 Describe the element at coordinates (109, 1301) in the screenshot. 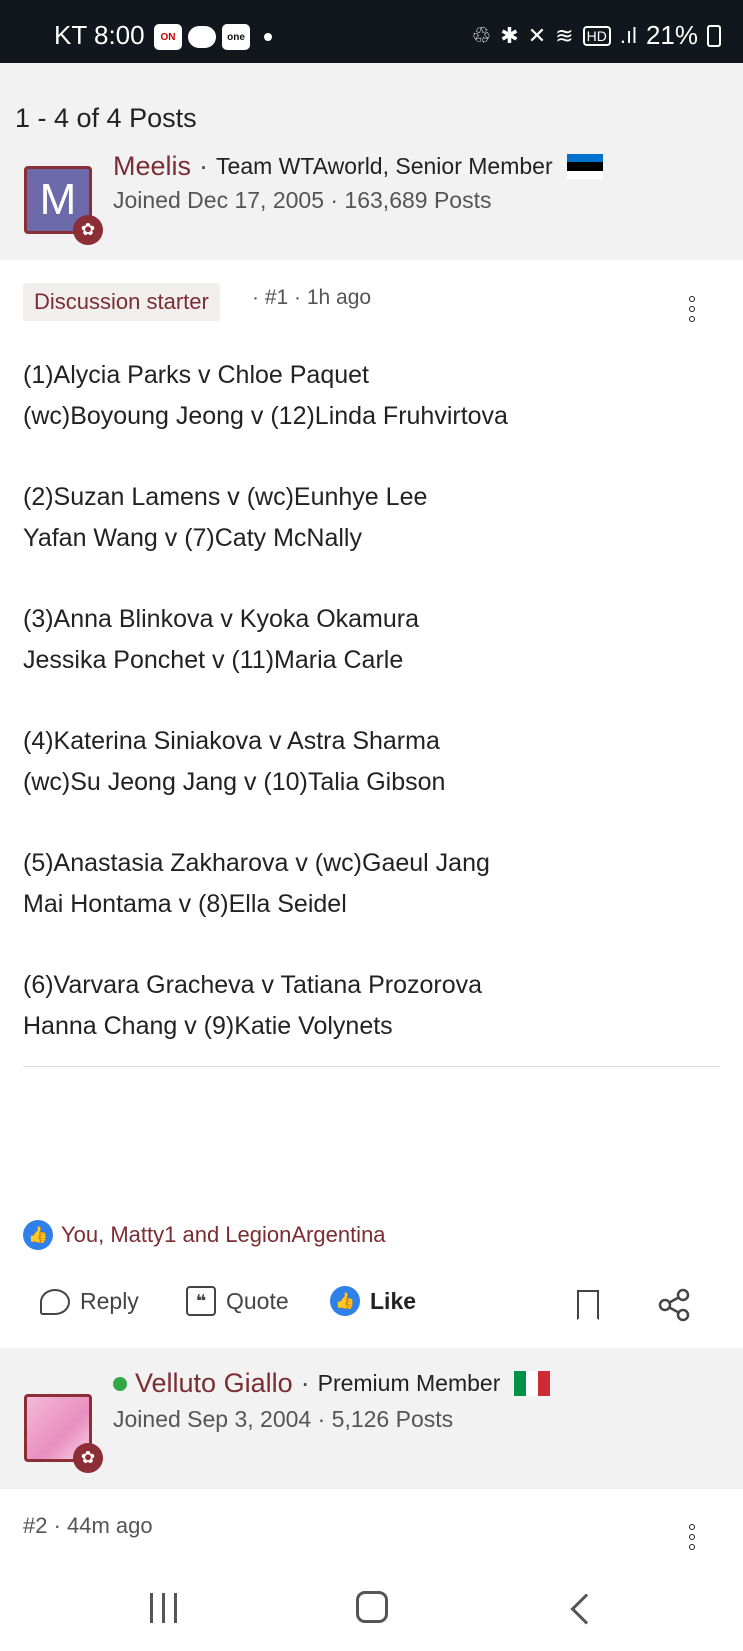

I see `reply-label: Reply` at that location.